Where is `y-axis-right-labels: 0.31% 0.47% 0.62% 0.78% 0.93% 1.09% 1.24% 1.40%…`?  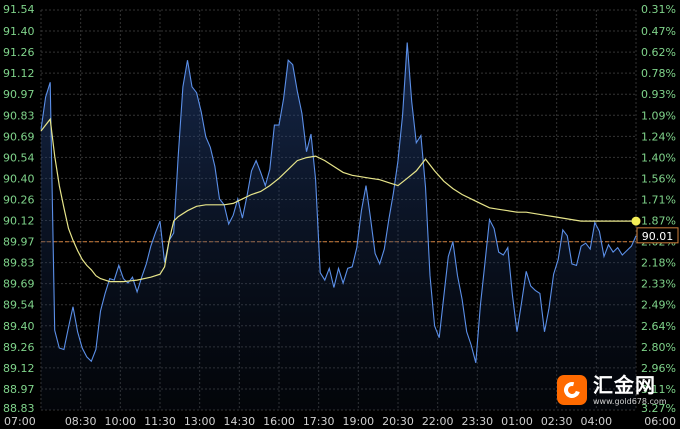 y-axis-right-labels: 0.31% 0.47% 0.62% 0.78% 0.93% 1.09% 1.24% 1.40%… is located at coordinates (658, 209).